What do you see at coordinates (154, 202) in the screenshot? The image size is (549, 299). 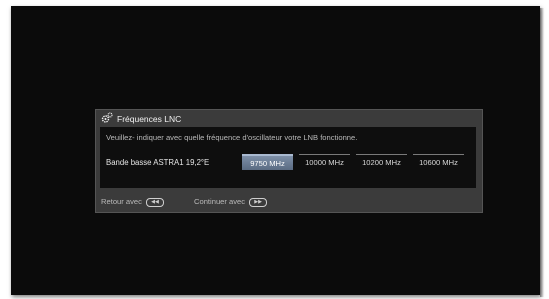 I see `rewind-key-icon: ◀◀` at bounding box center [154, 202].